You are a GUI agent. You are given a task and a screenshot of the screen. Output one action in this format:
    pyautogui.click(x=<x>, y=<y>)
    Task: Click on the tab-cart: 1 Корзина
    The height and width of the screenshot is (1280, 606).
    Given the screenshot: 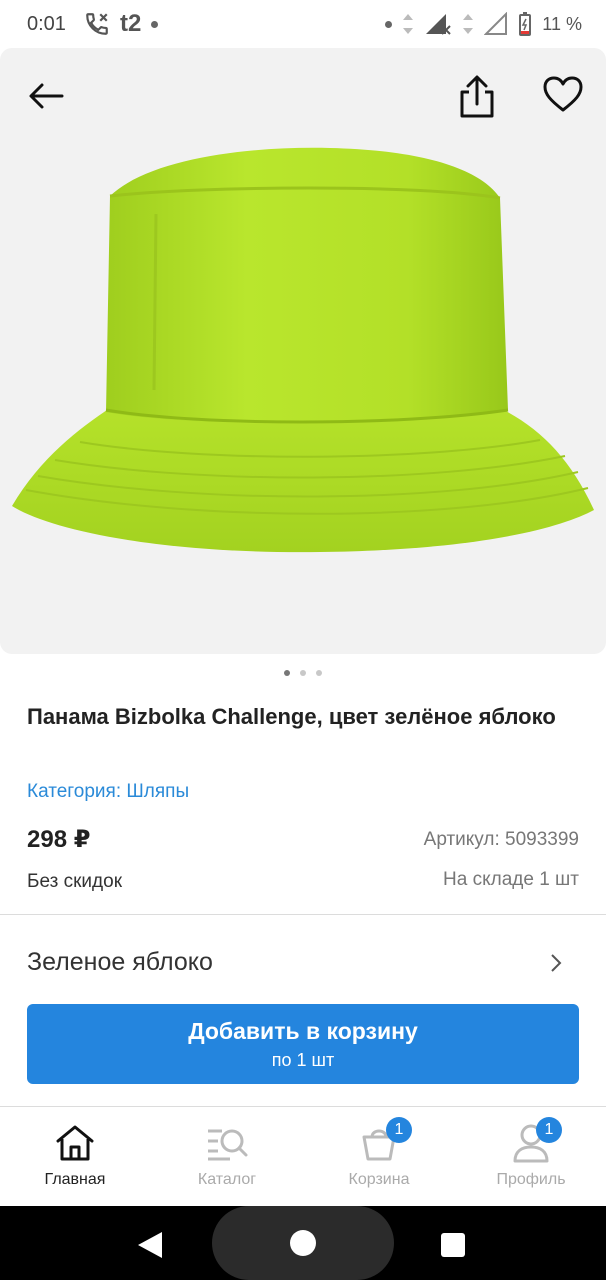 What is the action you would take?
    pyautogui.click(x=379, y=1157)
    